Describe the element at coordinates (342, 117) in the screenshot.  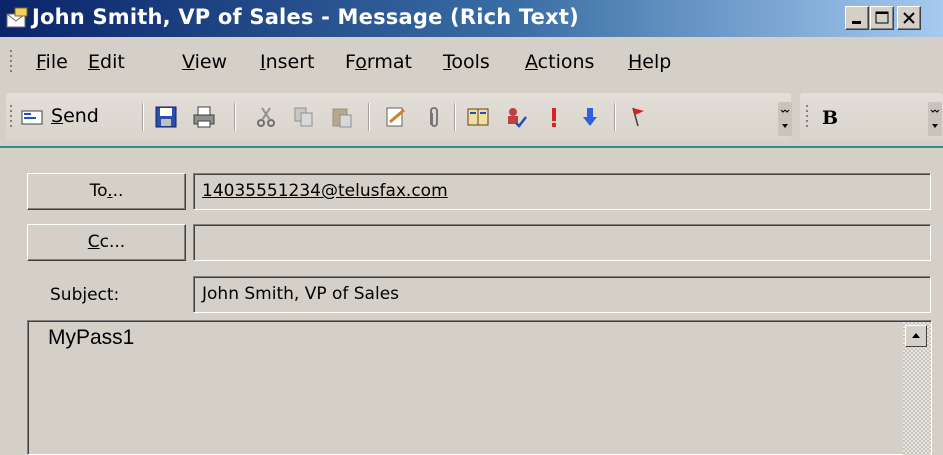
I see `paste-icon` at that location.